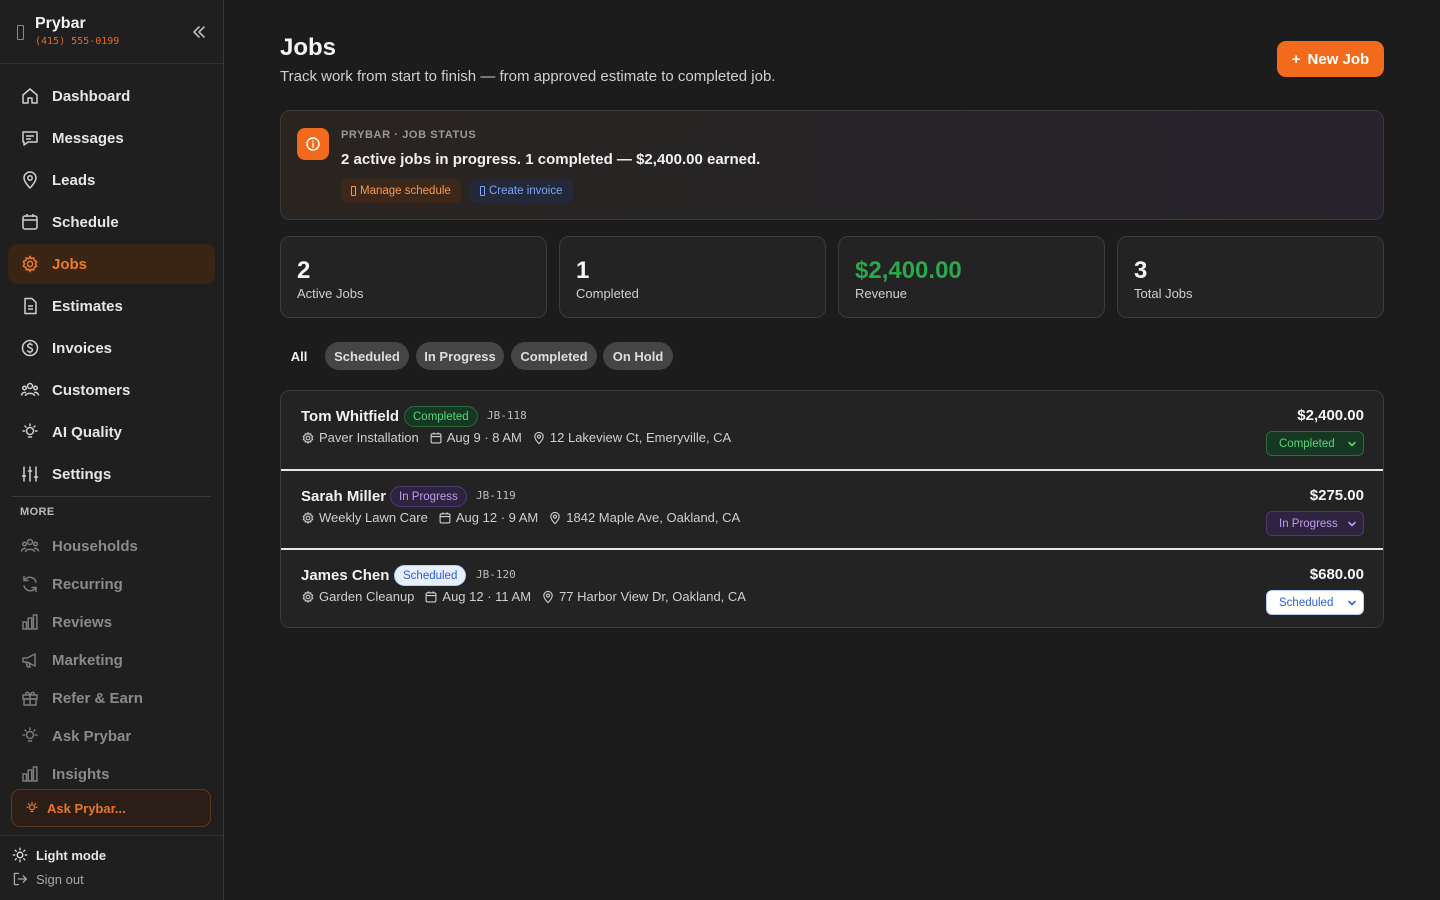 The width and height of the screenshot is (1440, 900). Describe the element at coordinates (111, 180) in the screenshot. I see `nav-leads: Leads` at that location.